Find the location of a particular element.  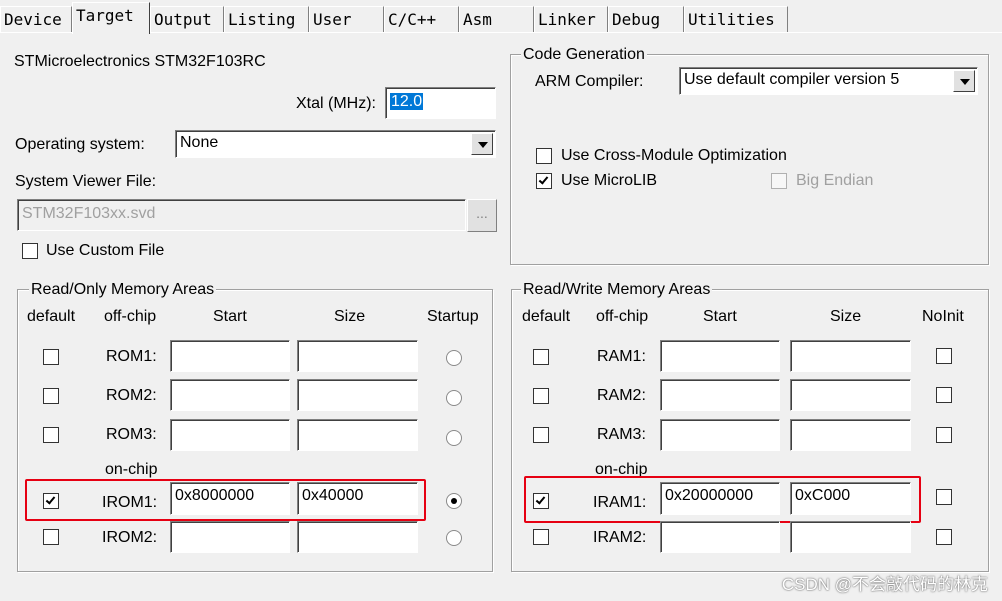

rom3-default-checkbox is located at coordinates (51, 435).